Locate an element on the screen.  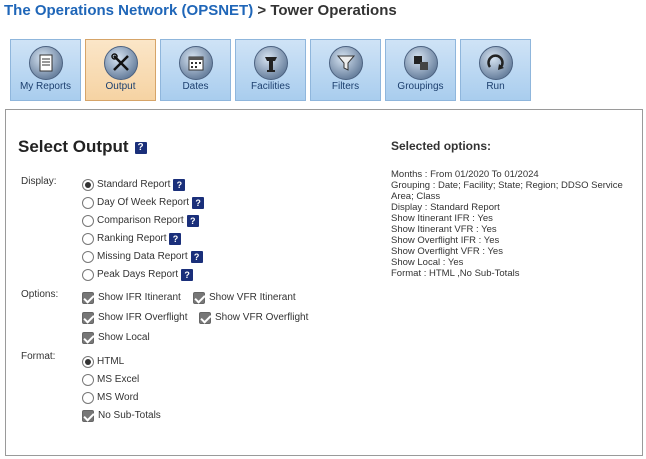
funnel-icon is located at coordinates (345, 63).